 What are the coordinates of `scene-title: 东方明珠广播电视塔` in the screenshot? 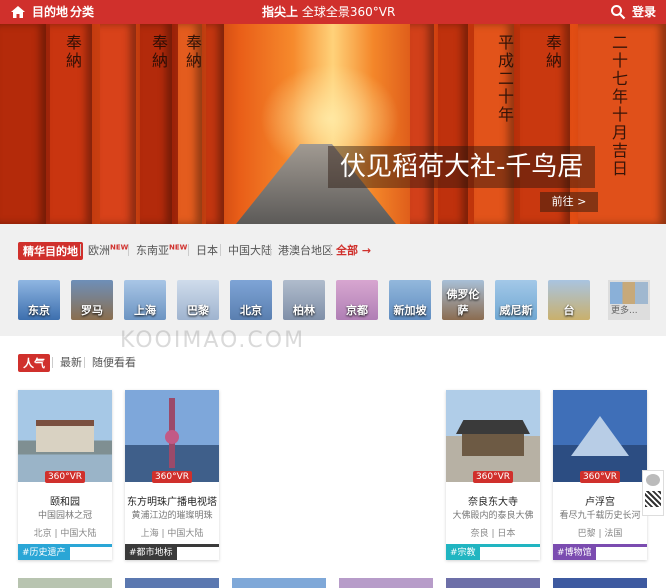 It's located at (172, 502).